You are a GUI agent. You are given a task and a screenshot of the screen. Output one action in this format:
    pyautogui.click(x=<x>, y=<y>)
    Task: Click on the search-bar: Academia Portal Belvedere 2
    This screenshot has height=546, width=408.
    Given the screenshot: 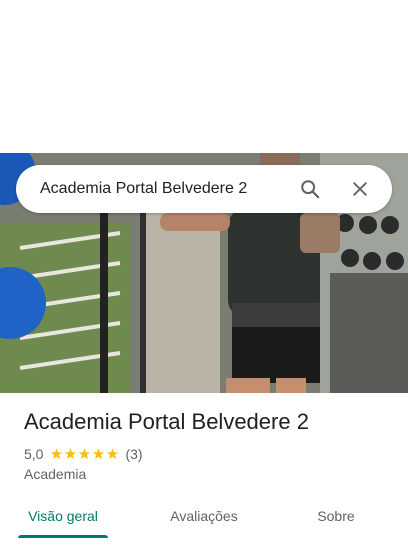 What is the action you would take?
    pyautogui.click(x=204, y=189)
    